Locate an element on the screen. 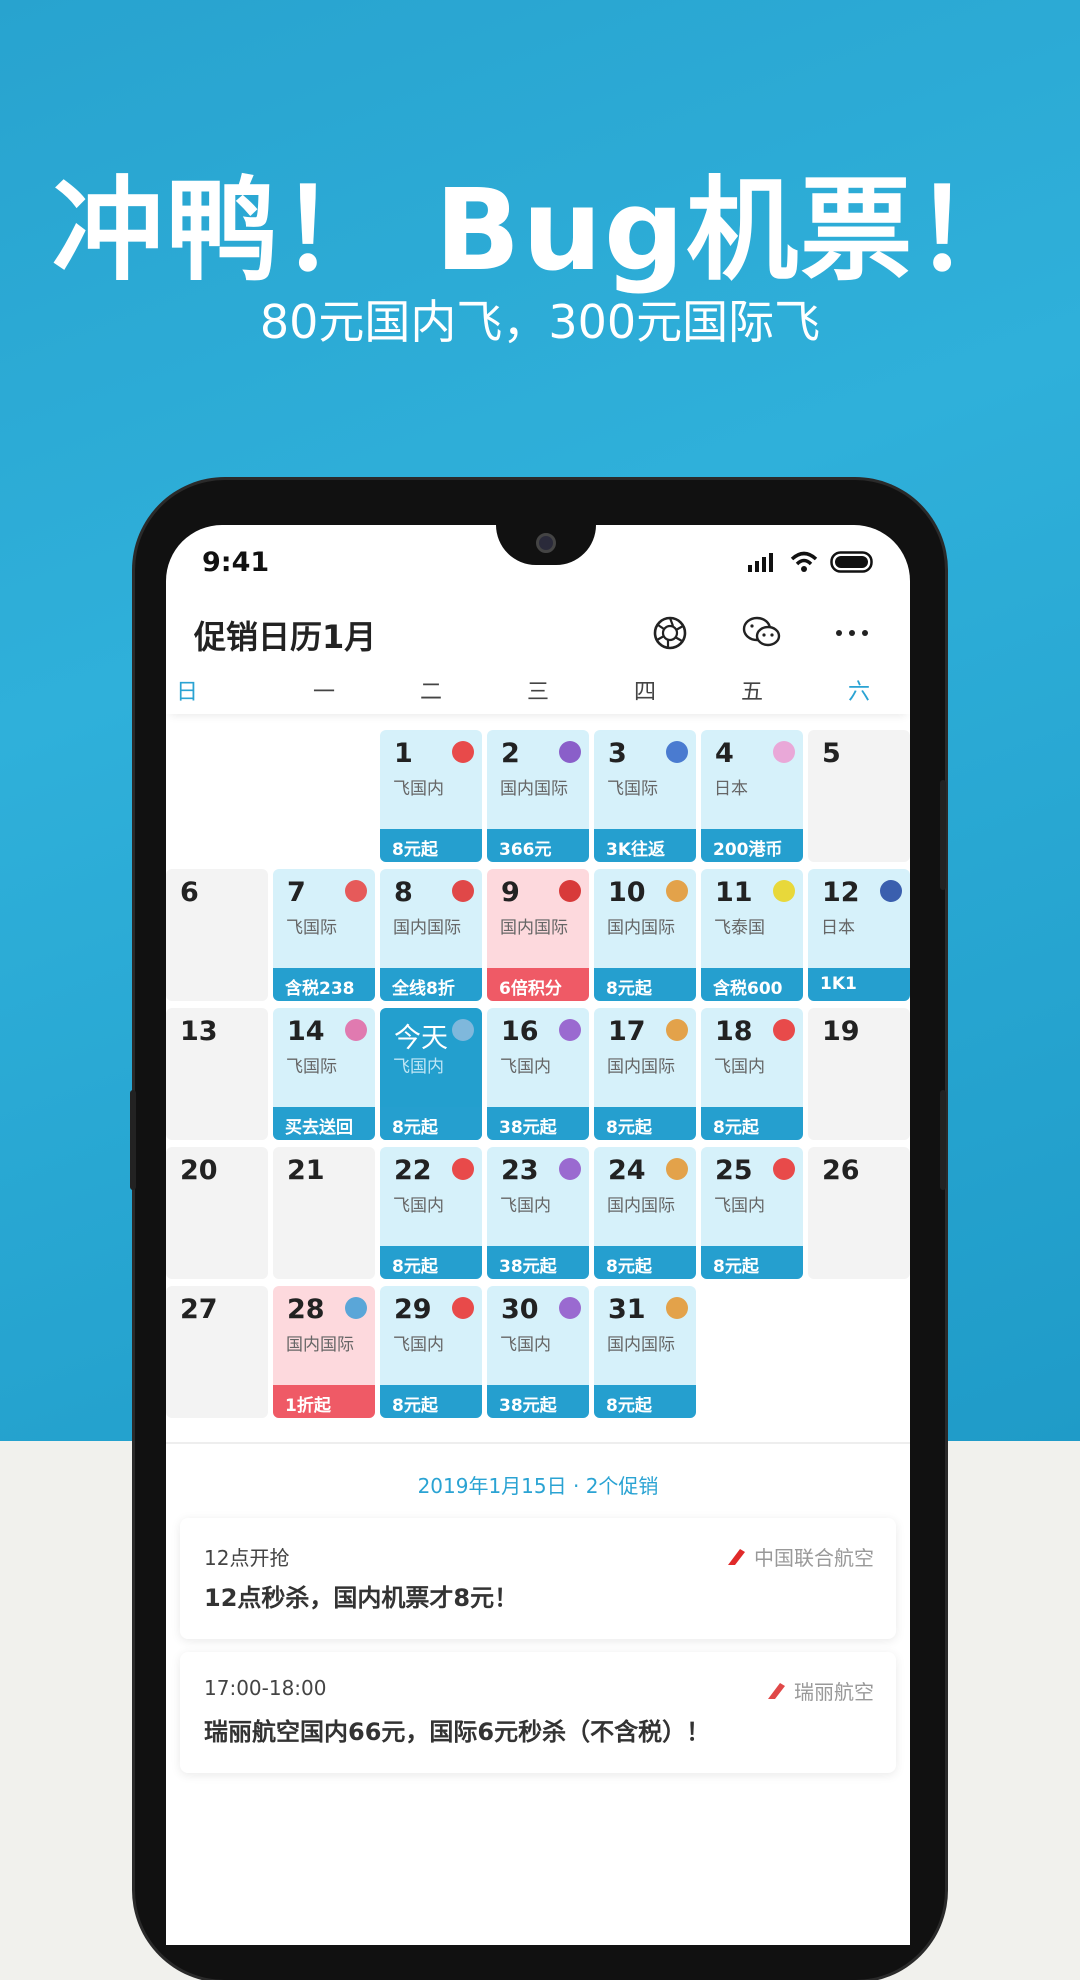 The image size is (1080, 1980). wifi-icon is located at coordinates (804, 561).